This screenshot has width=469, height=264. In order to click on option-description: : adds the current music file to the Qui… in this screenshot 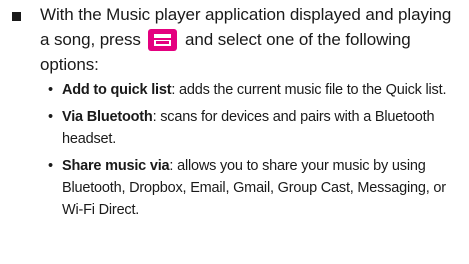, I will do `click(309, 90)`.